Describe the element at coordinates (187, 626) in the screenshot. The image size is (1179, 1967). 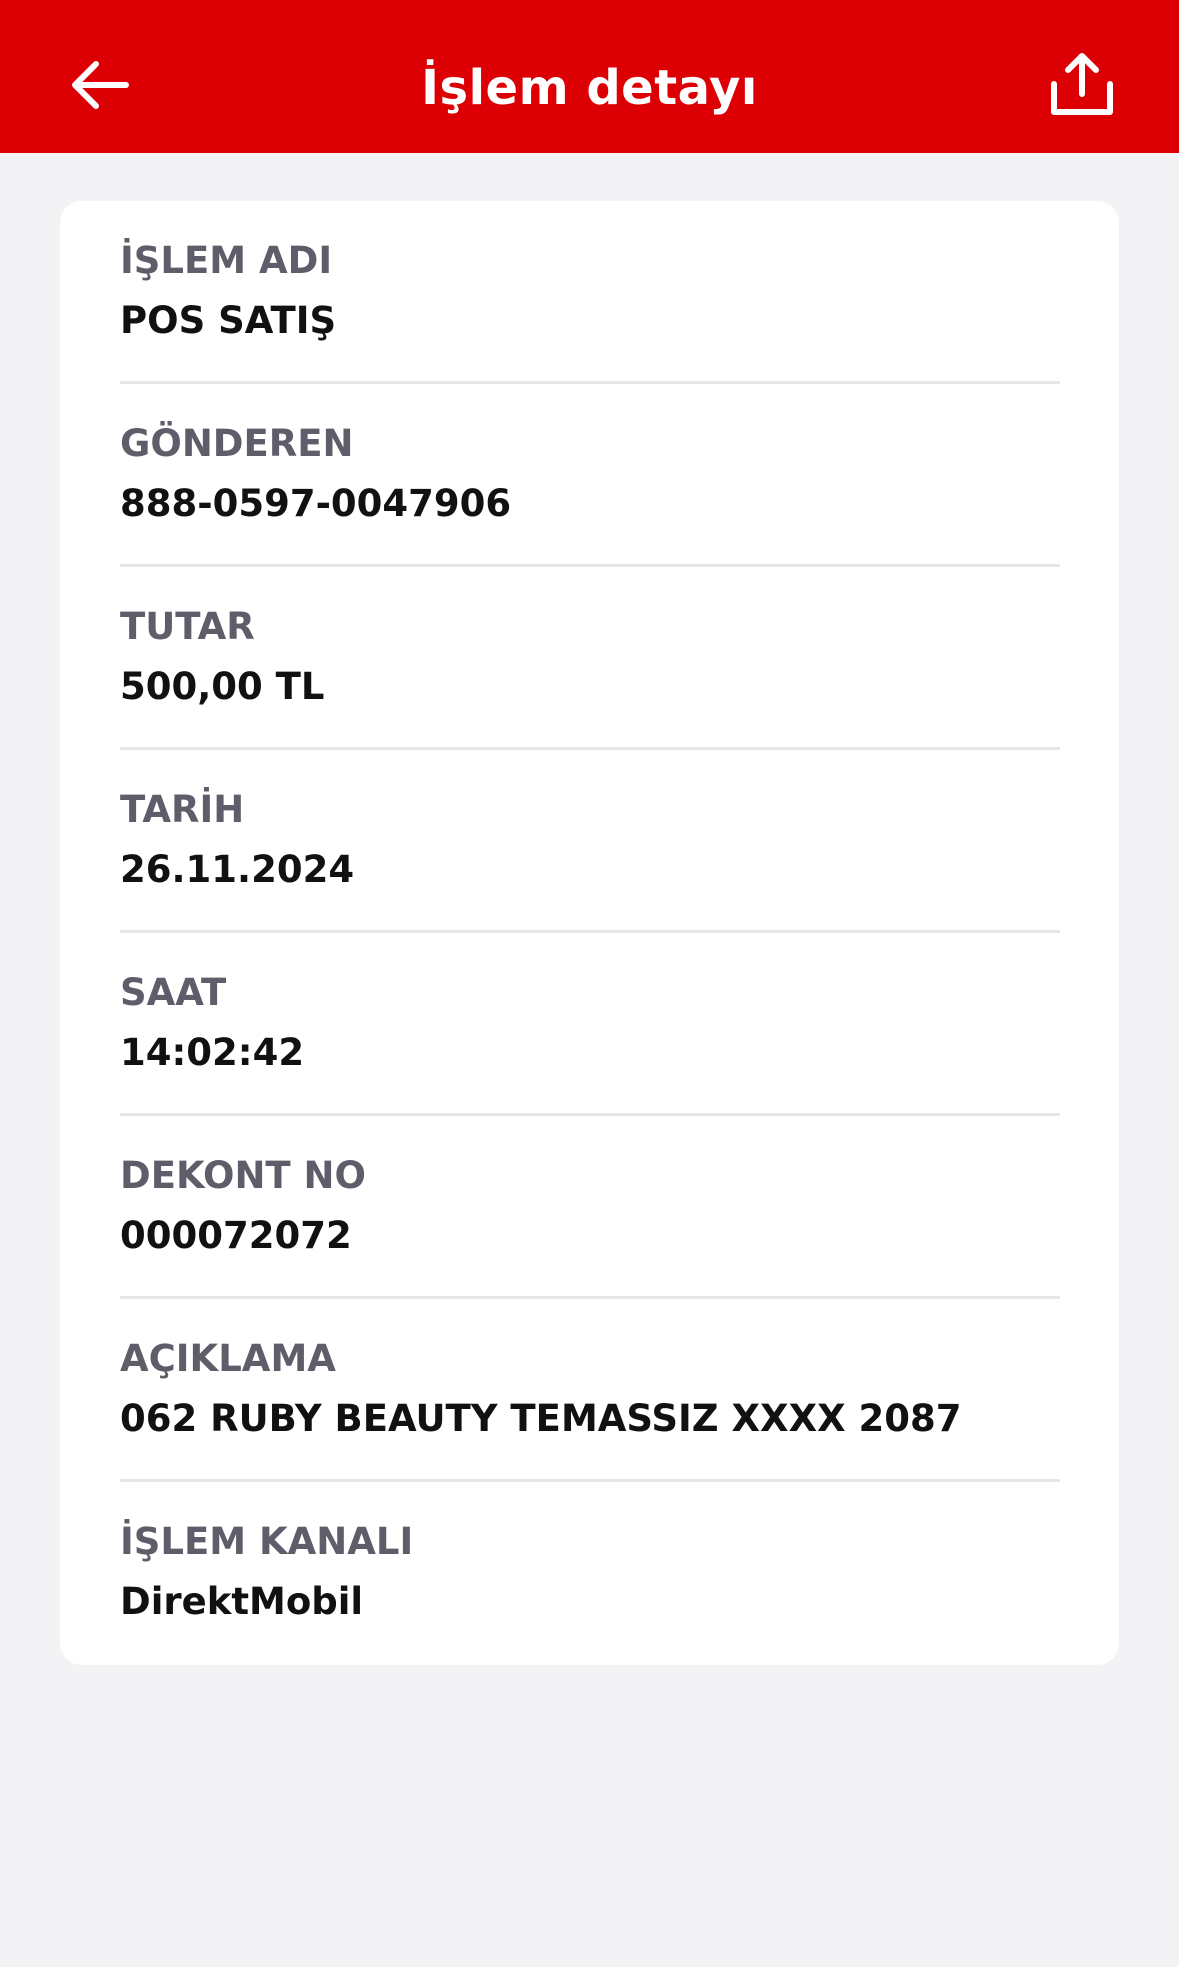
I see `detail-label: TUTAR` at that location.